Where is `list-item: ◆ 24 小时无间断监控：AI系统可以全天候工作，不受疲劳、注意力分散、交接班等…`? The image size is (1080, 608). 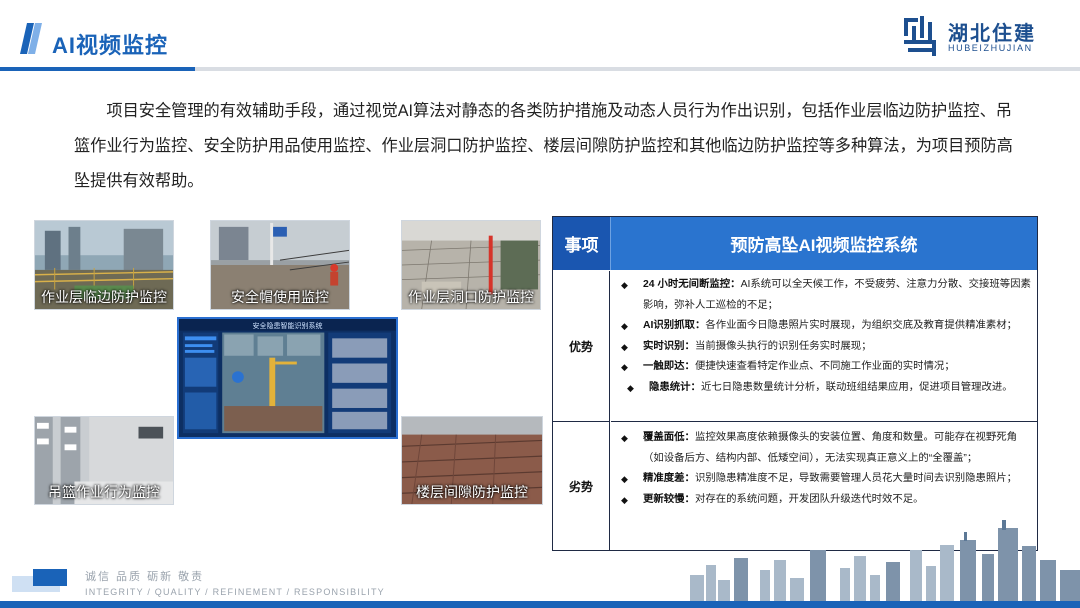 list-item: ◆ 24 小时无间断监控：AI系统可以全天候工作，不受疲劳、注意力分散、交接班等… is located at coordinates (823, 295).